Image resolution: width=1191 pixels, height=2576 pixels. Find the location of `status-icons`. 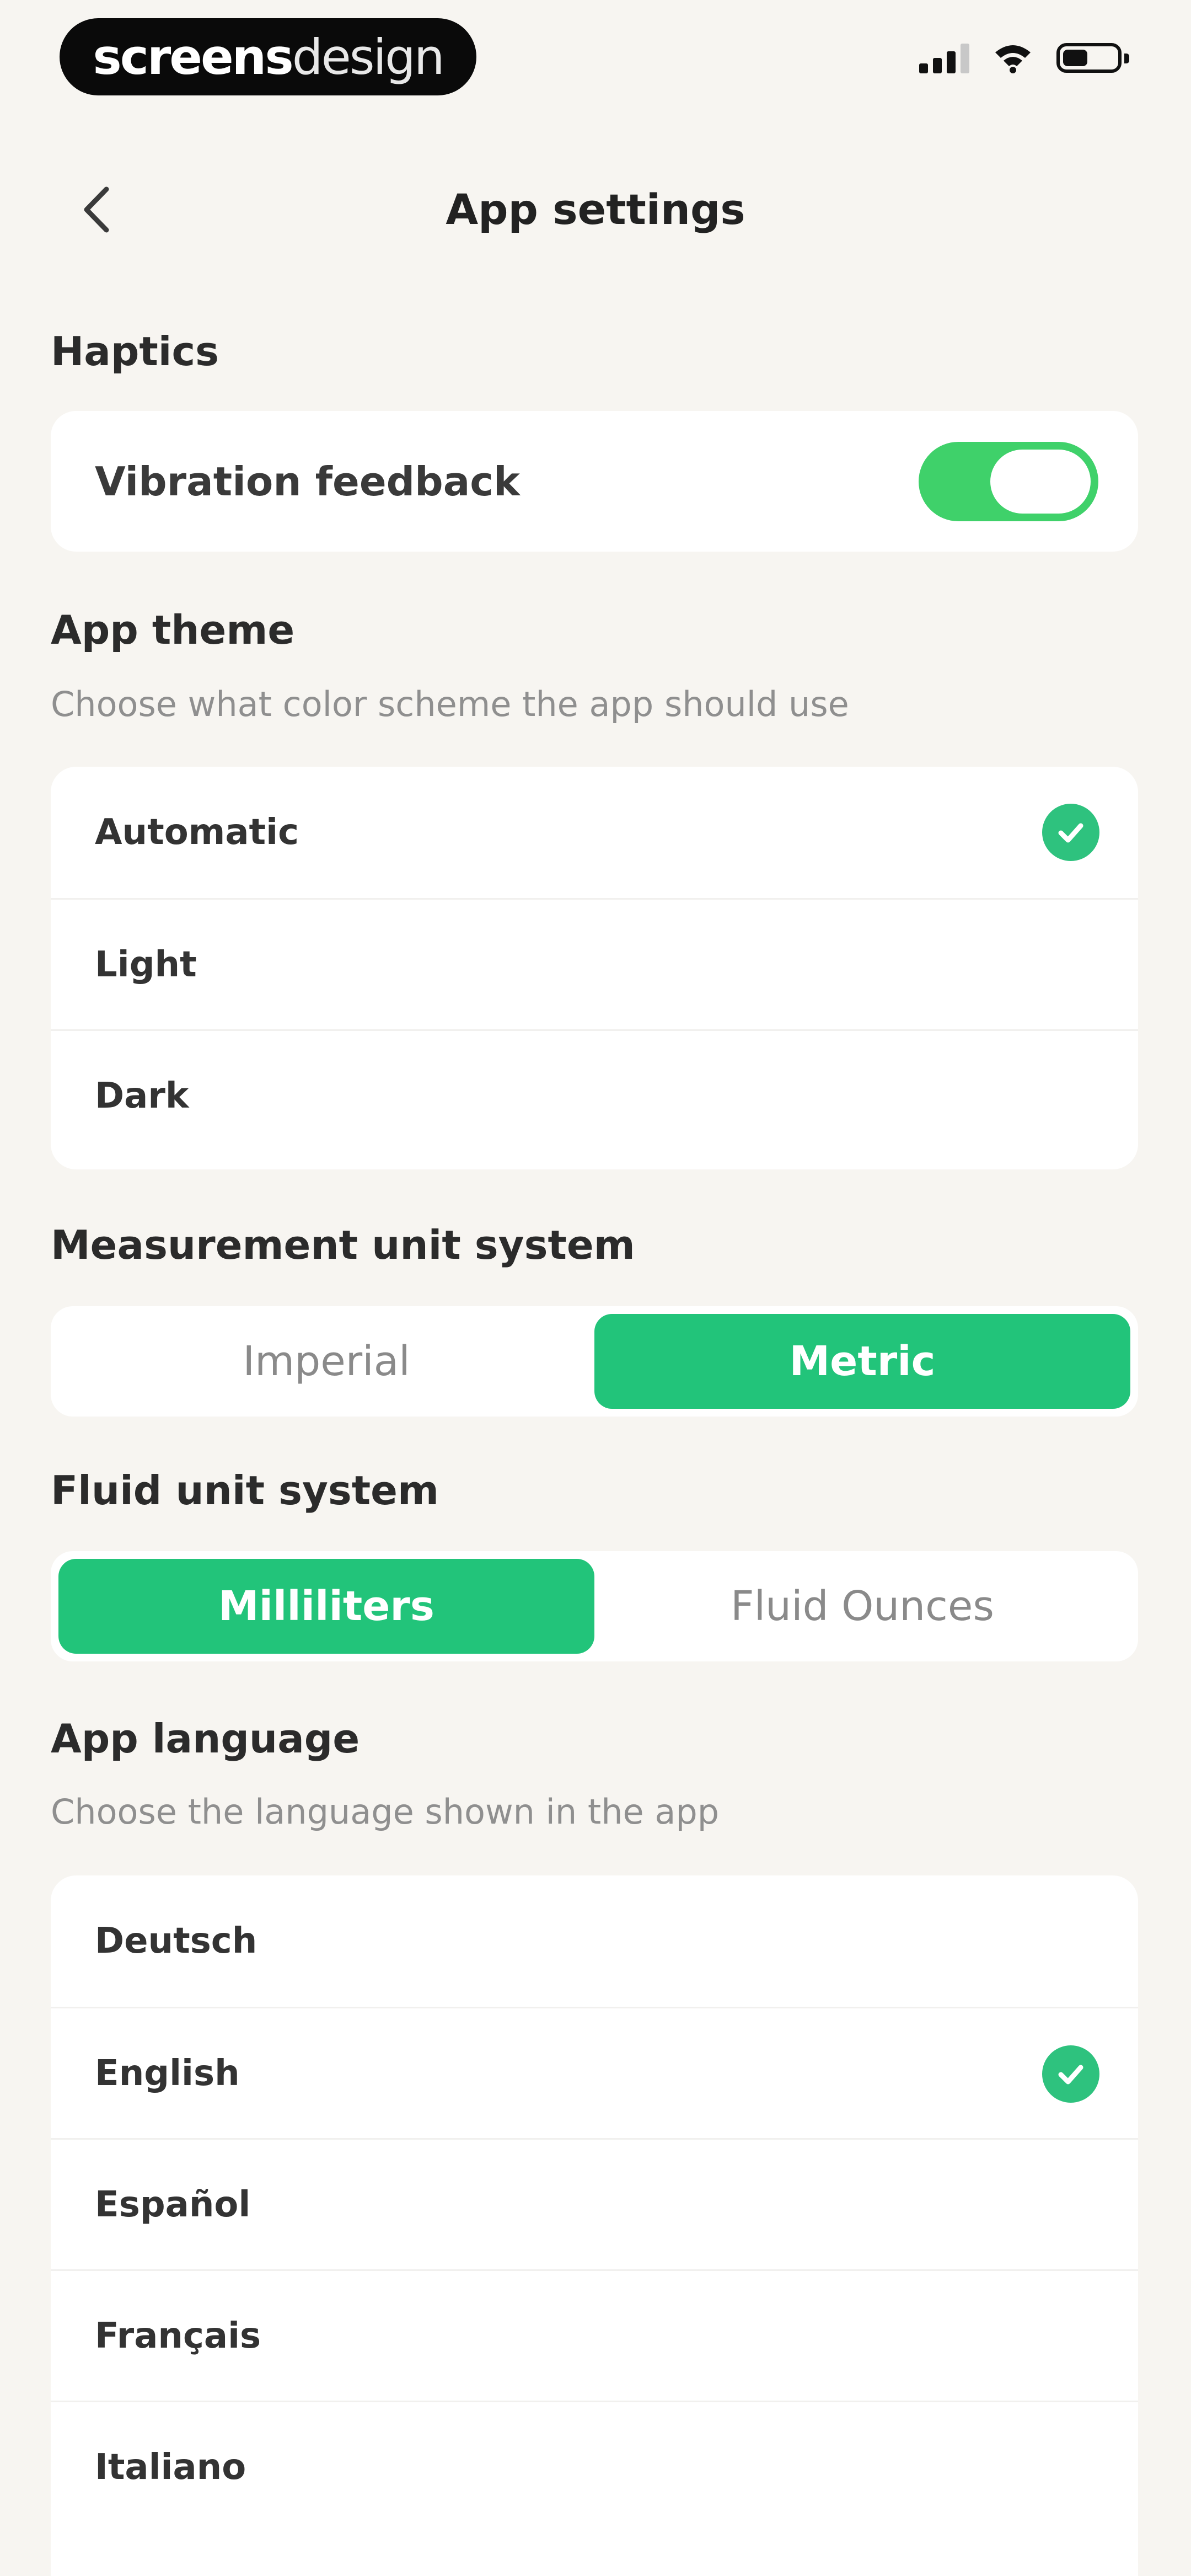

status-icons is located at coordinates (1024, 58).